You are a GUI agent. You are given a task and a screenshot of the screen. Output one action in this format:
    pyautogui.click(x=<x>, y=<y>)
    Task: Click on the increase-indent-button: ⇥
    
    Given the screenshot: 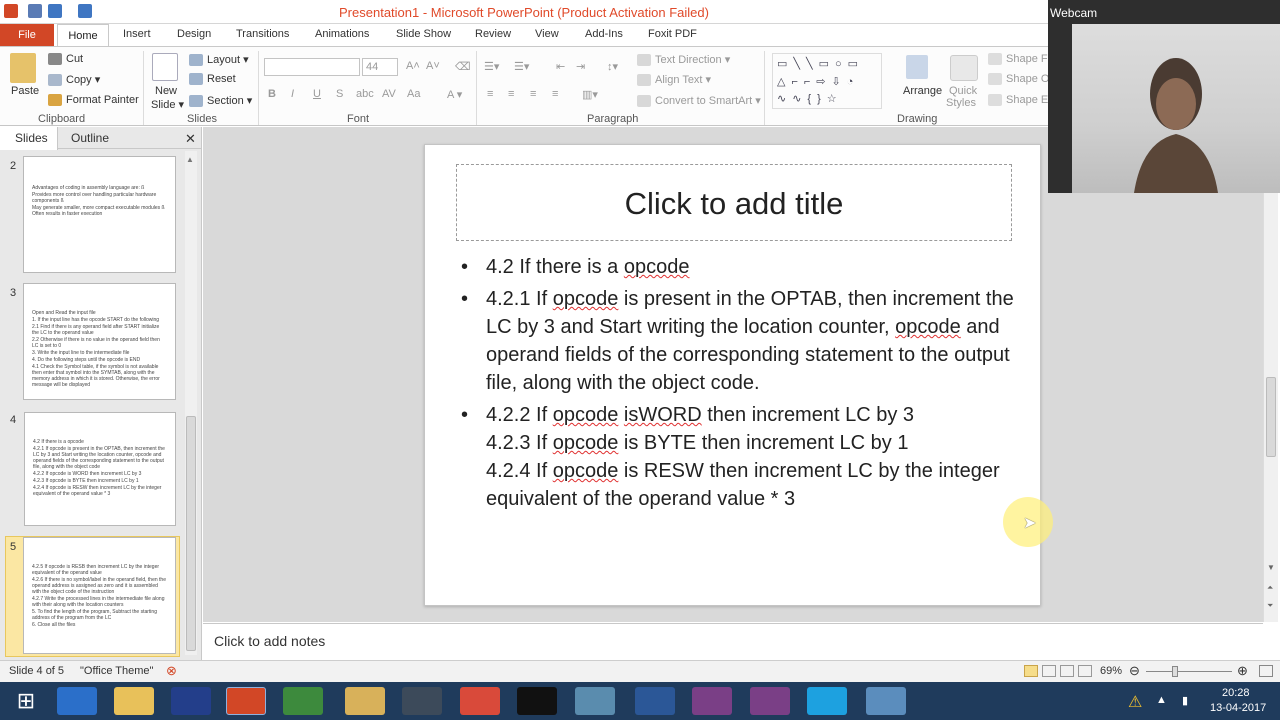 What is the action you would take?
    pyautogui.click(x=580, y=66)
    